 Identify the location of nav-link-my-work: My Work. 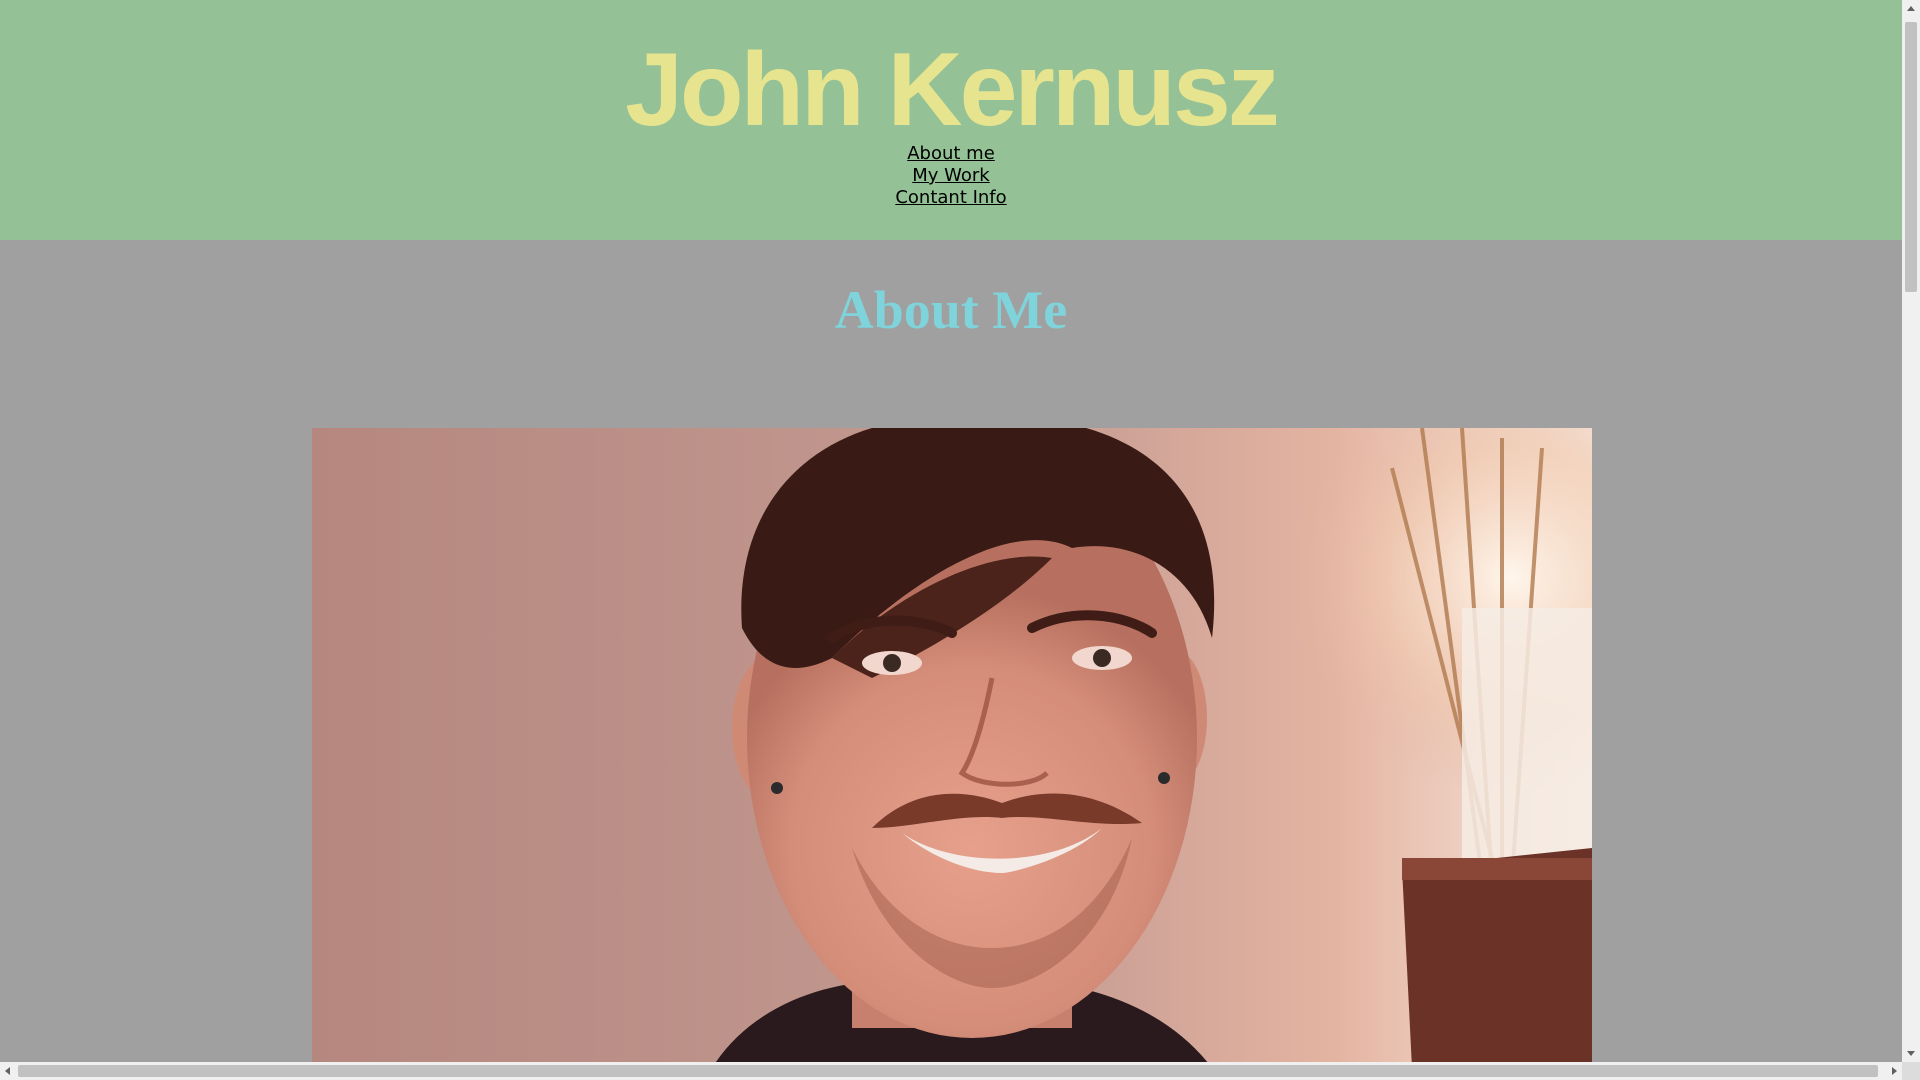
(951, 176).